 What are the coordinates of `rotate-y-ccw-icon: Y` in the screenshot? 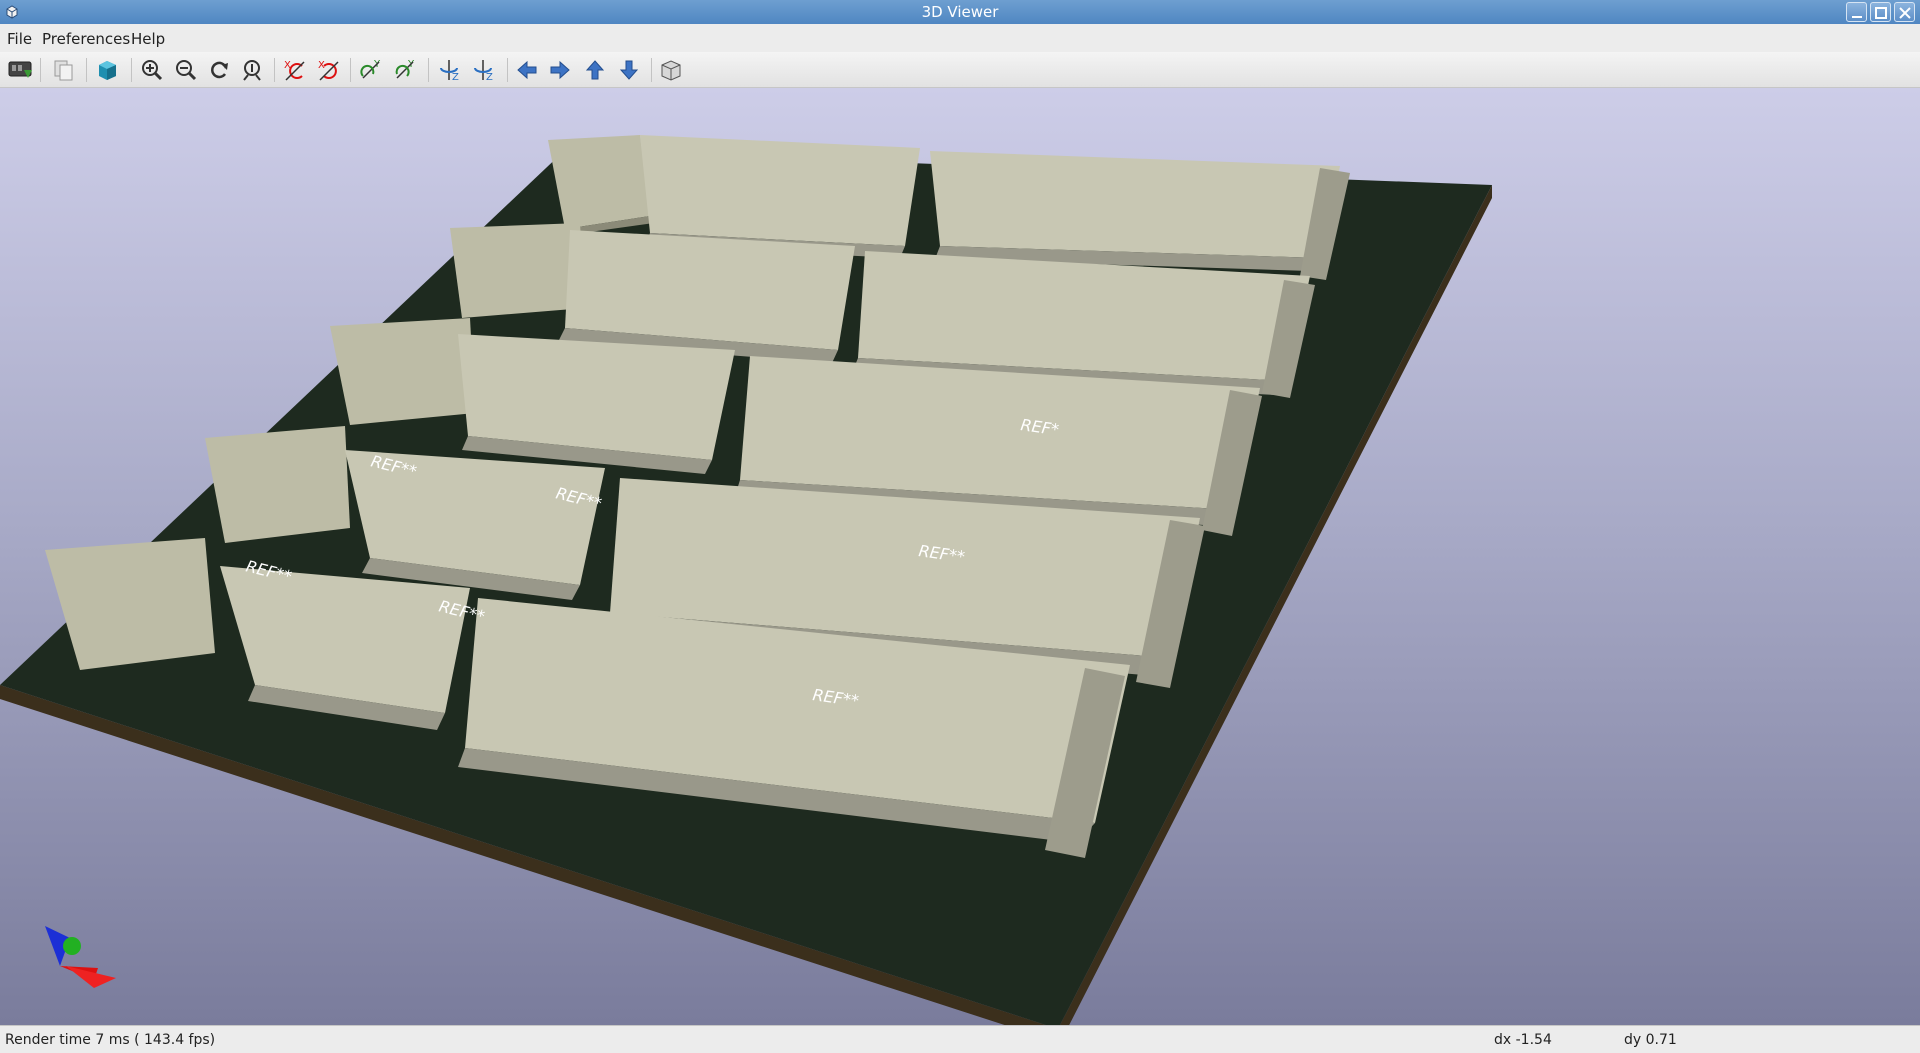 It's located at (405, 70).